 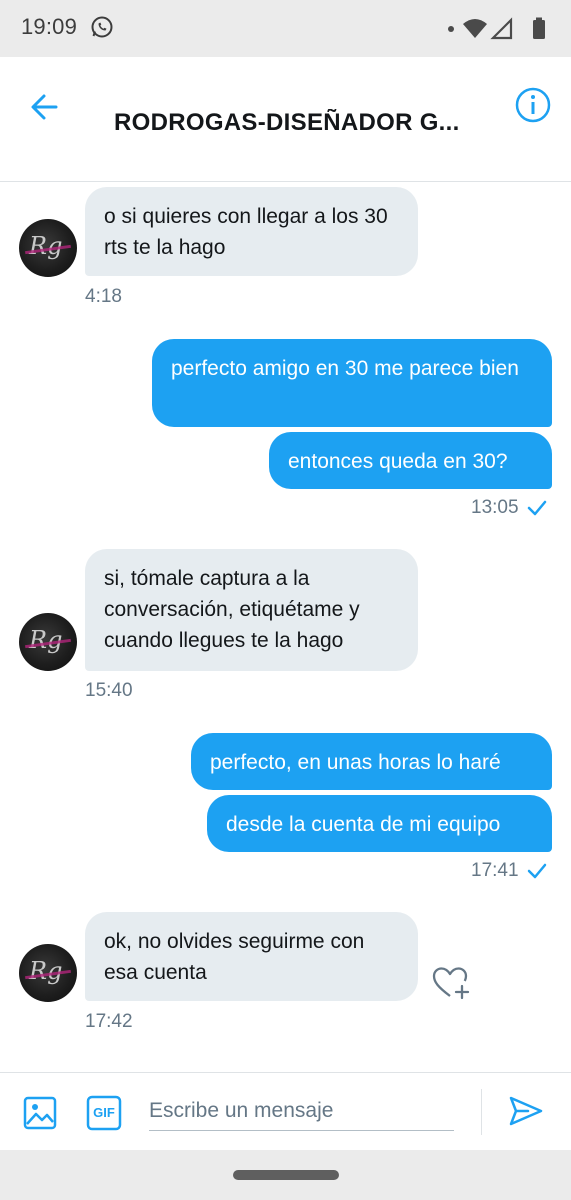 I want to click on info-button, so click(x=533, y=105).